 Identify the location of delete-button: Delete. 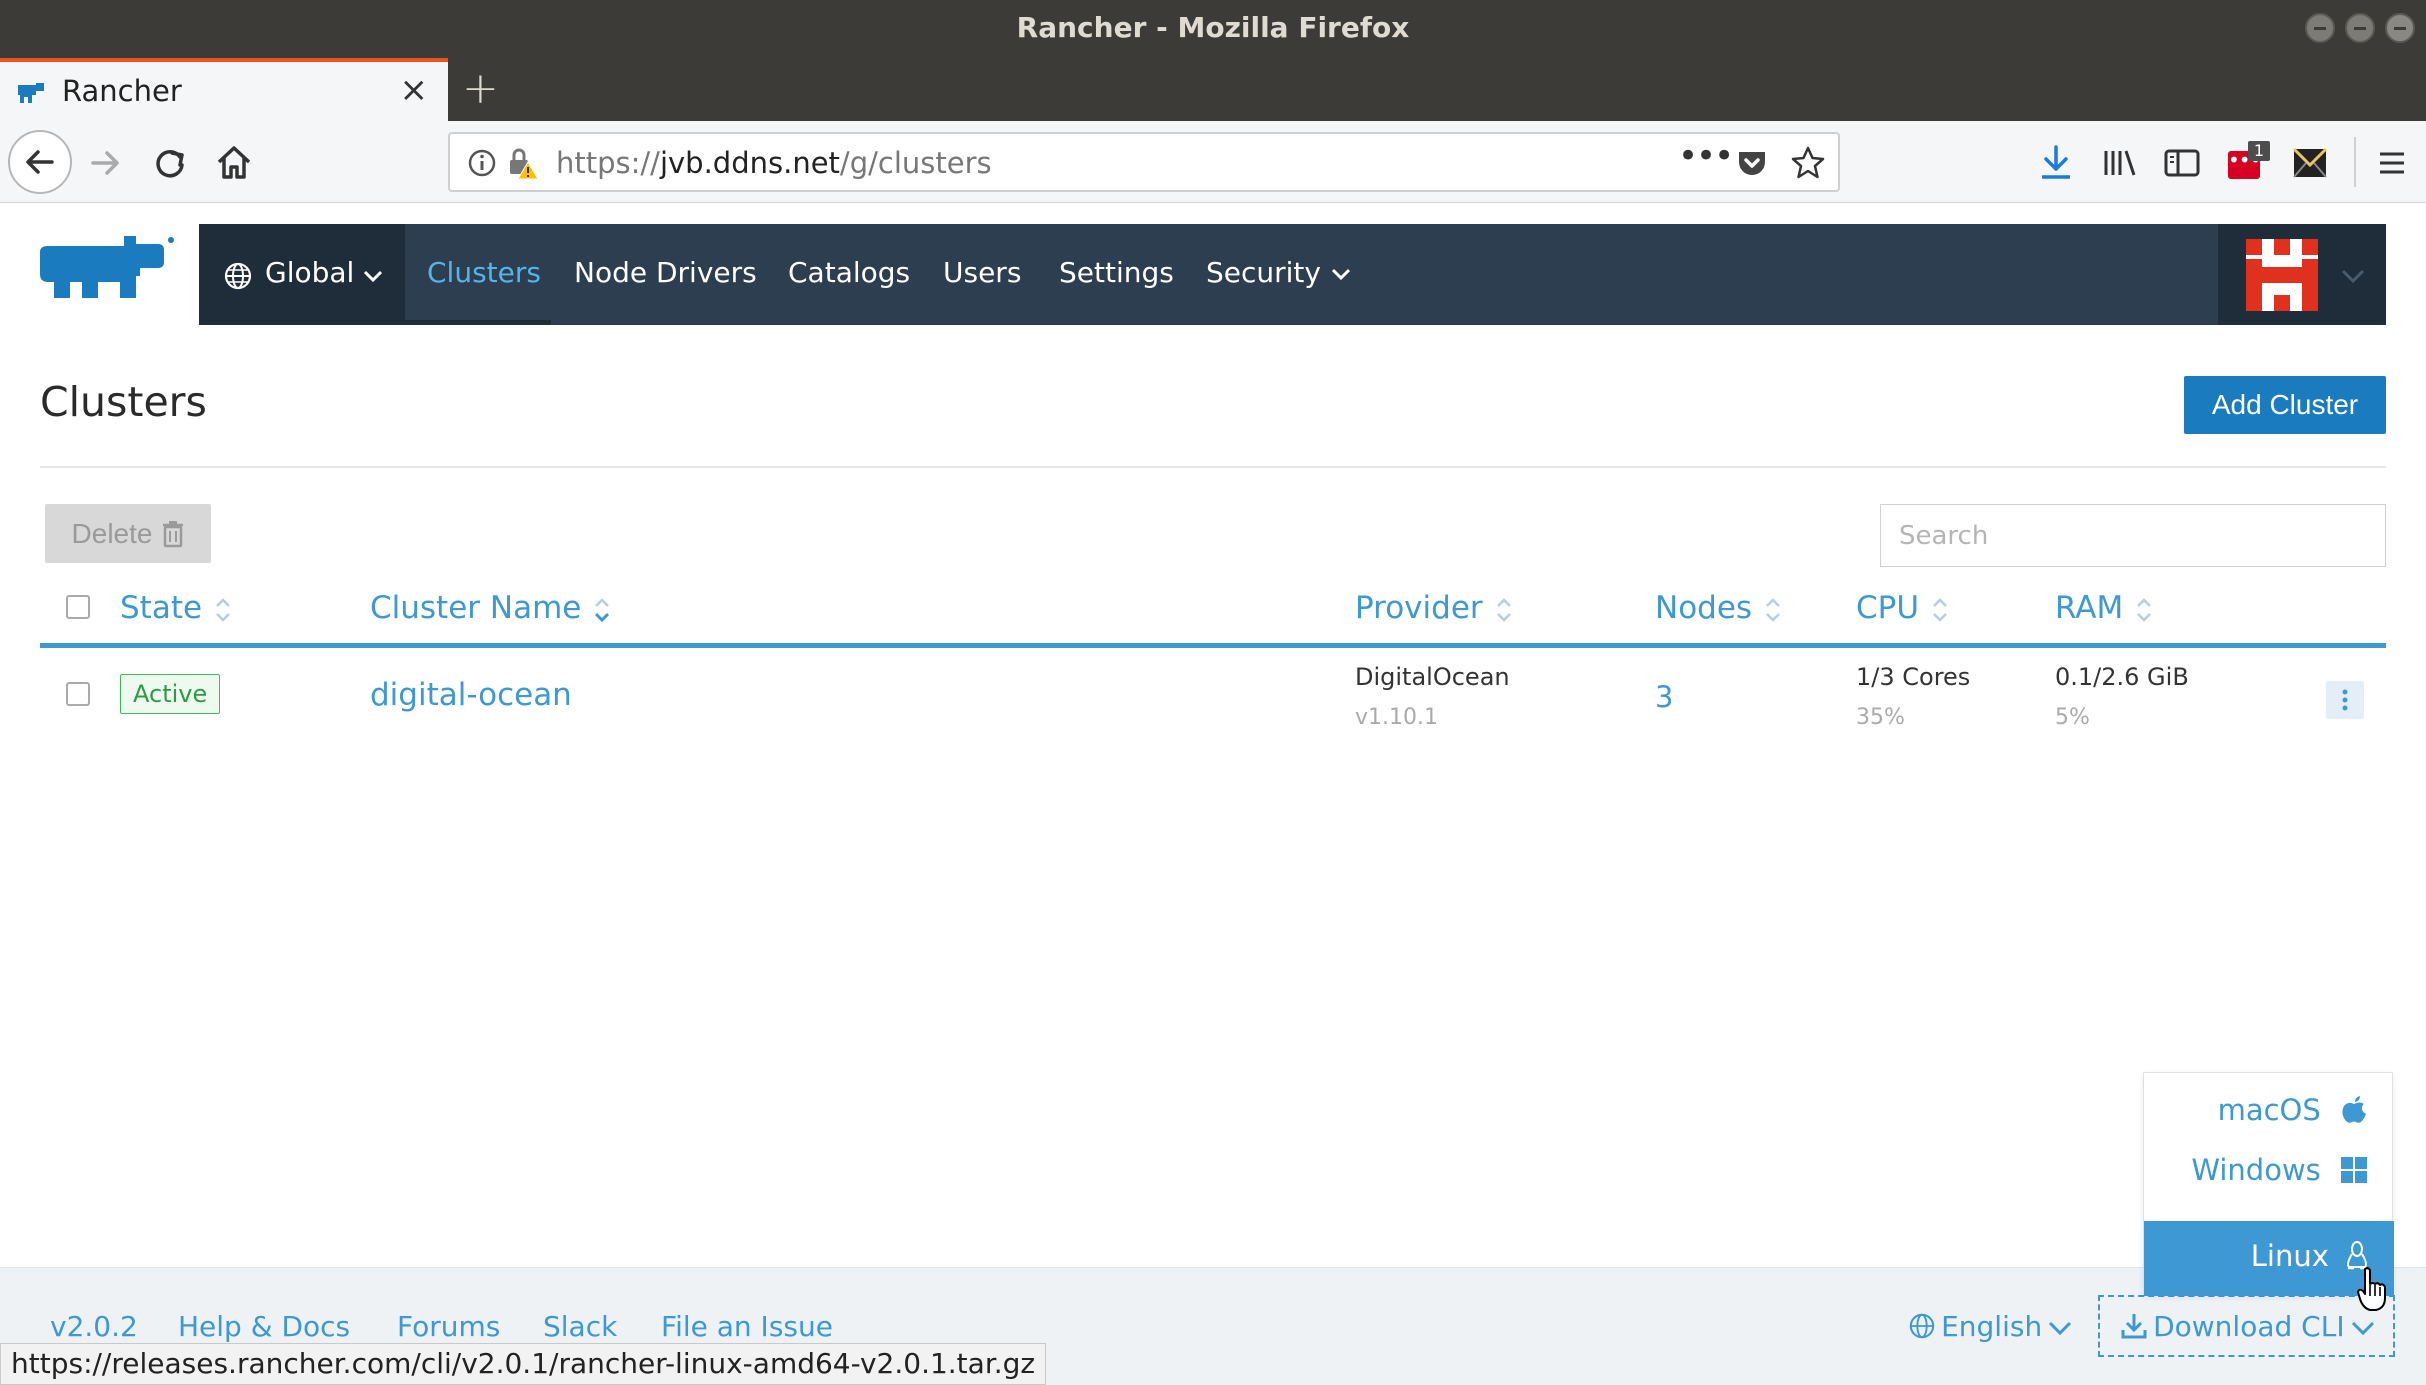
(128, 533).